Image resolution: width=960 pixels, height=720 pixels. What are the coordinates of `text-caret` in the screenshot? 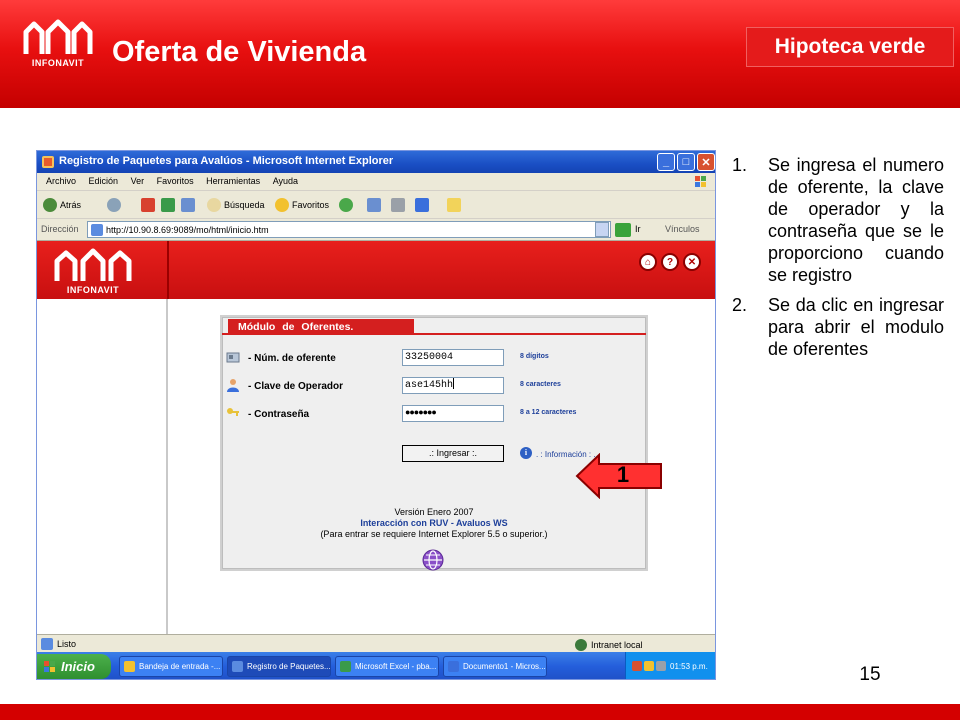 It's located at (454, 383).